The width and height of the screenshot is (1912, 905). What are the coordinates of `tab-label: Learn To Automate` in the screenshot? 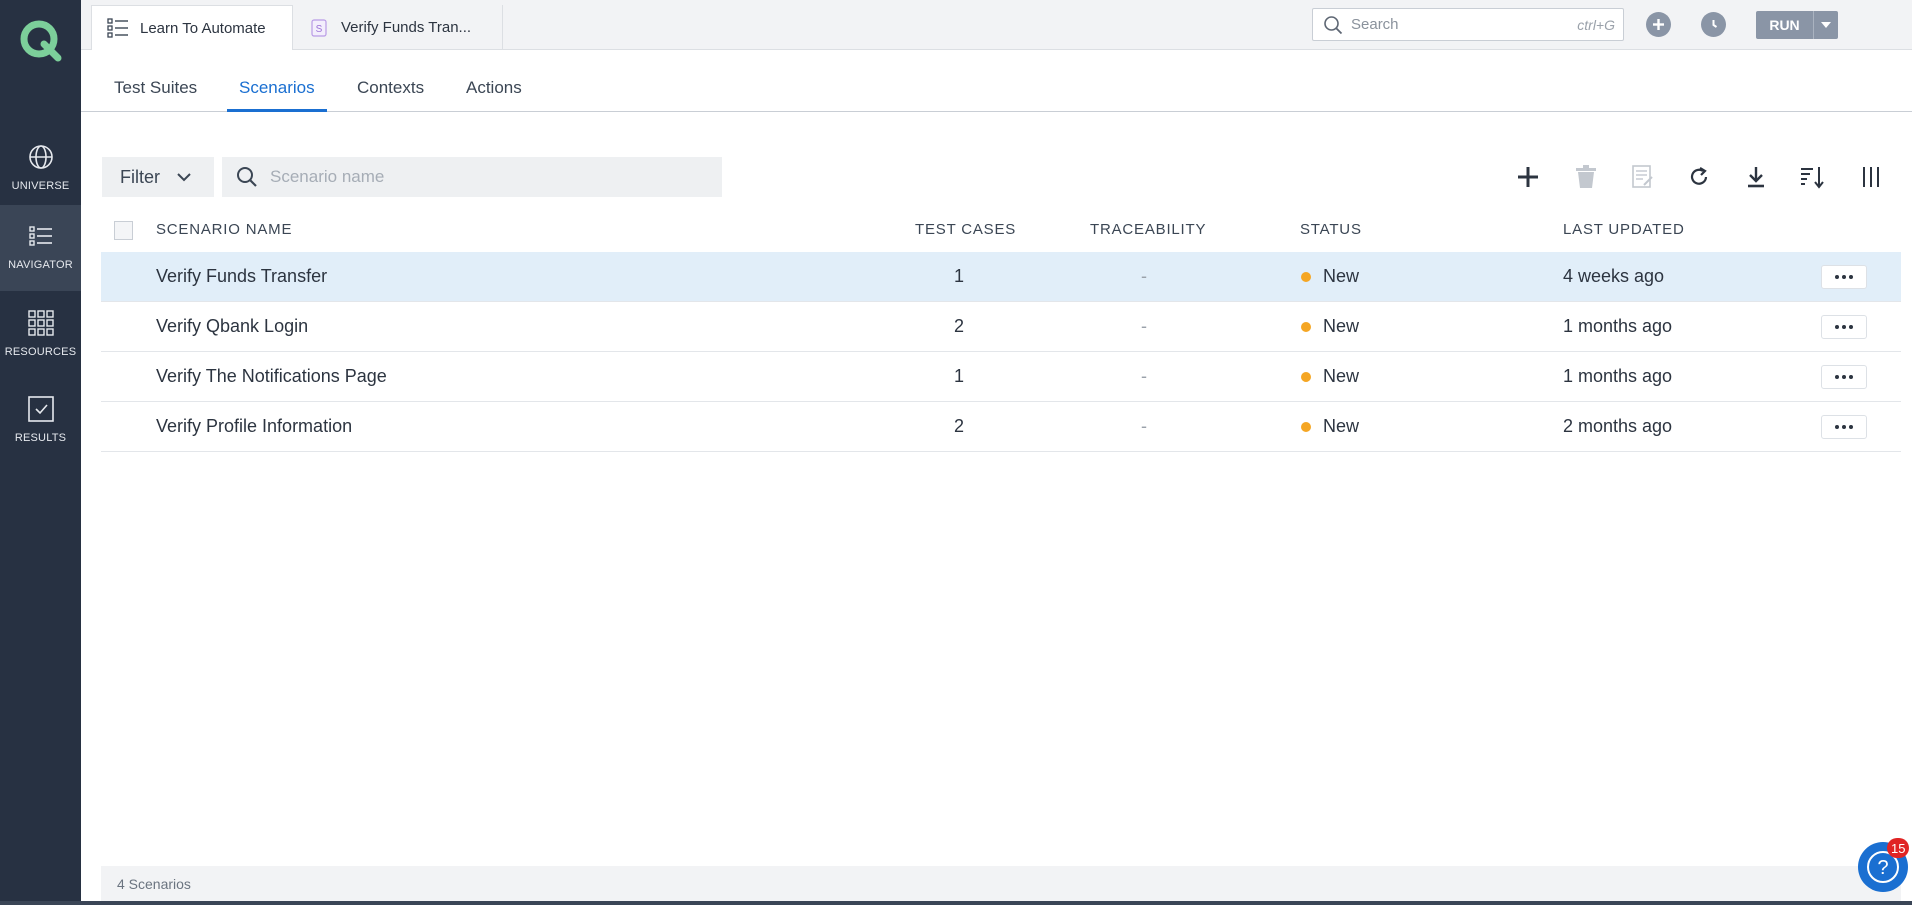 It's located at (203, 28).